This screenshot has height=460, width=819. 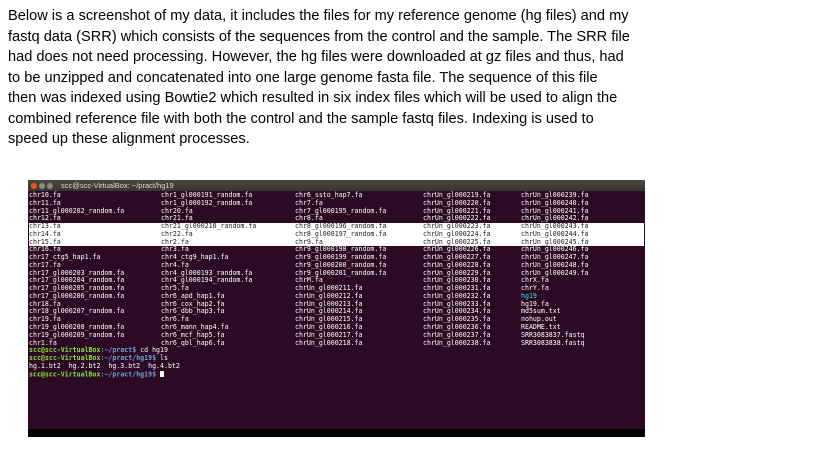 I want to click on close-window-icon, so click(x=34, y=185).